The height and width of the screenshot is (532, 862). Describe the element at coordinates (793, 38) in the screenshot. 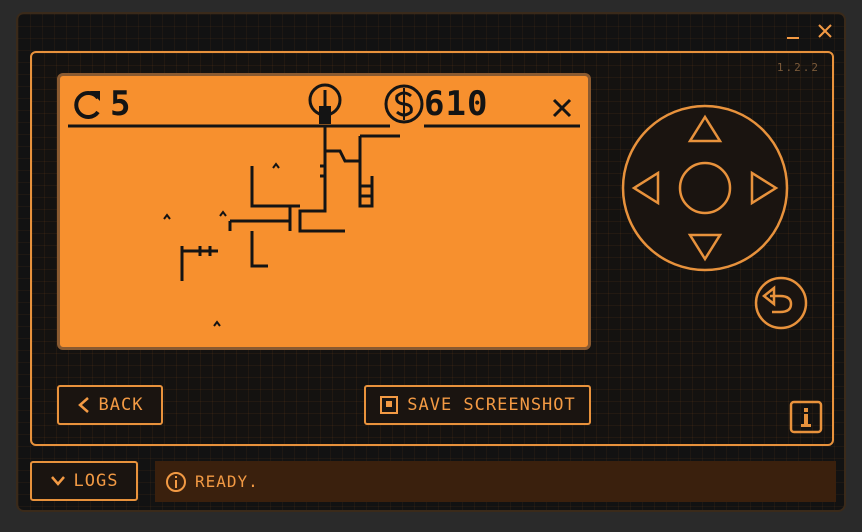

I see `minimize-icon` at that location.